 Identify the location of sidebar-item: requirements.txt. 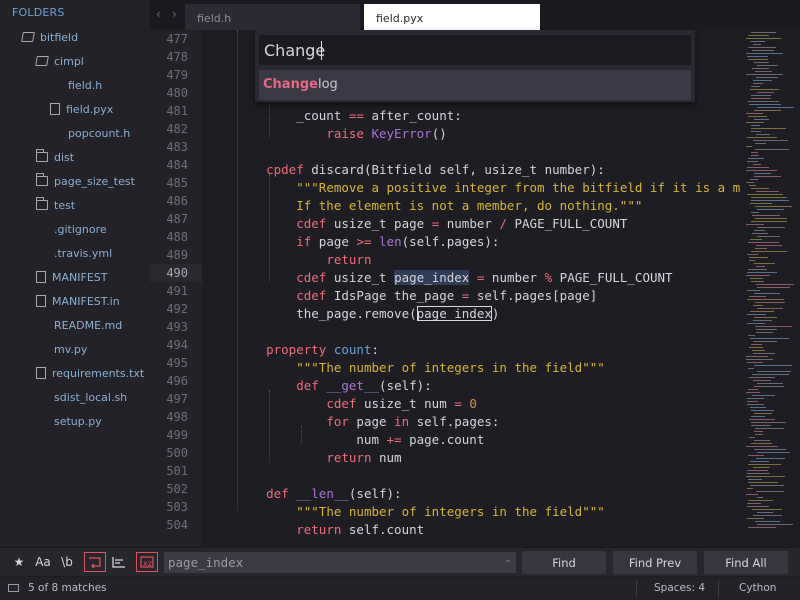
(90, 373).